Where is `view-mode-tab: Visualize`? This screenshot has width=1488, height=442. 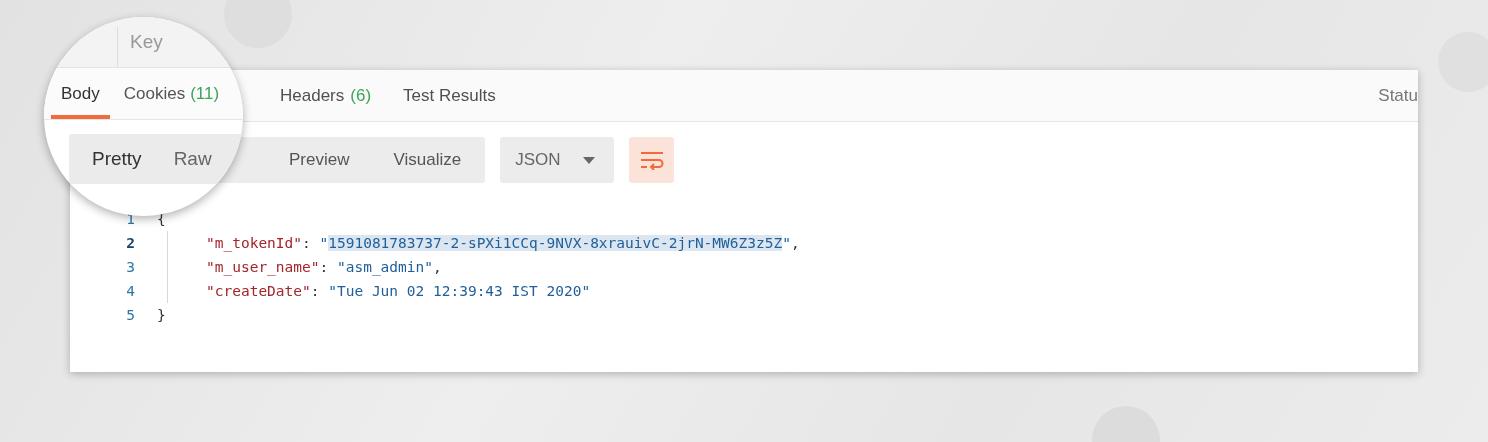
view-mode-tab: Visualize is located at coordinates (427, 160).